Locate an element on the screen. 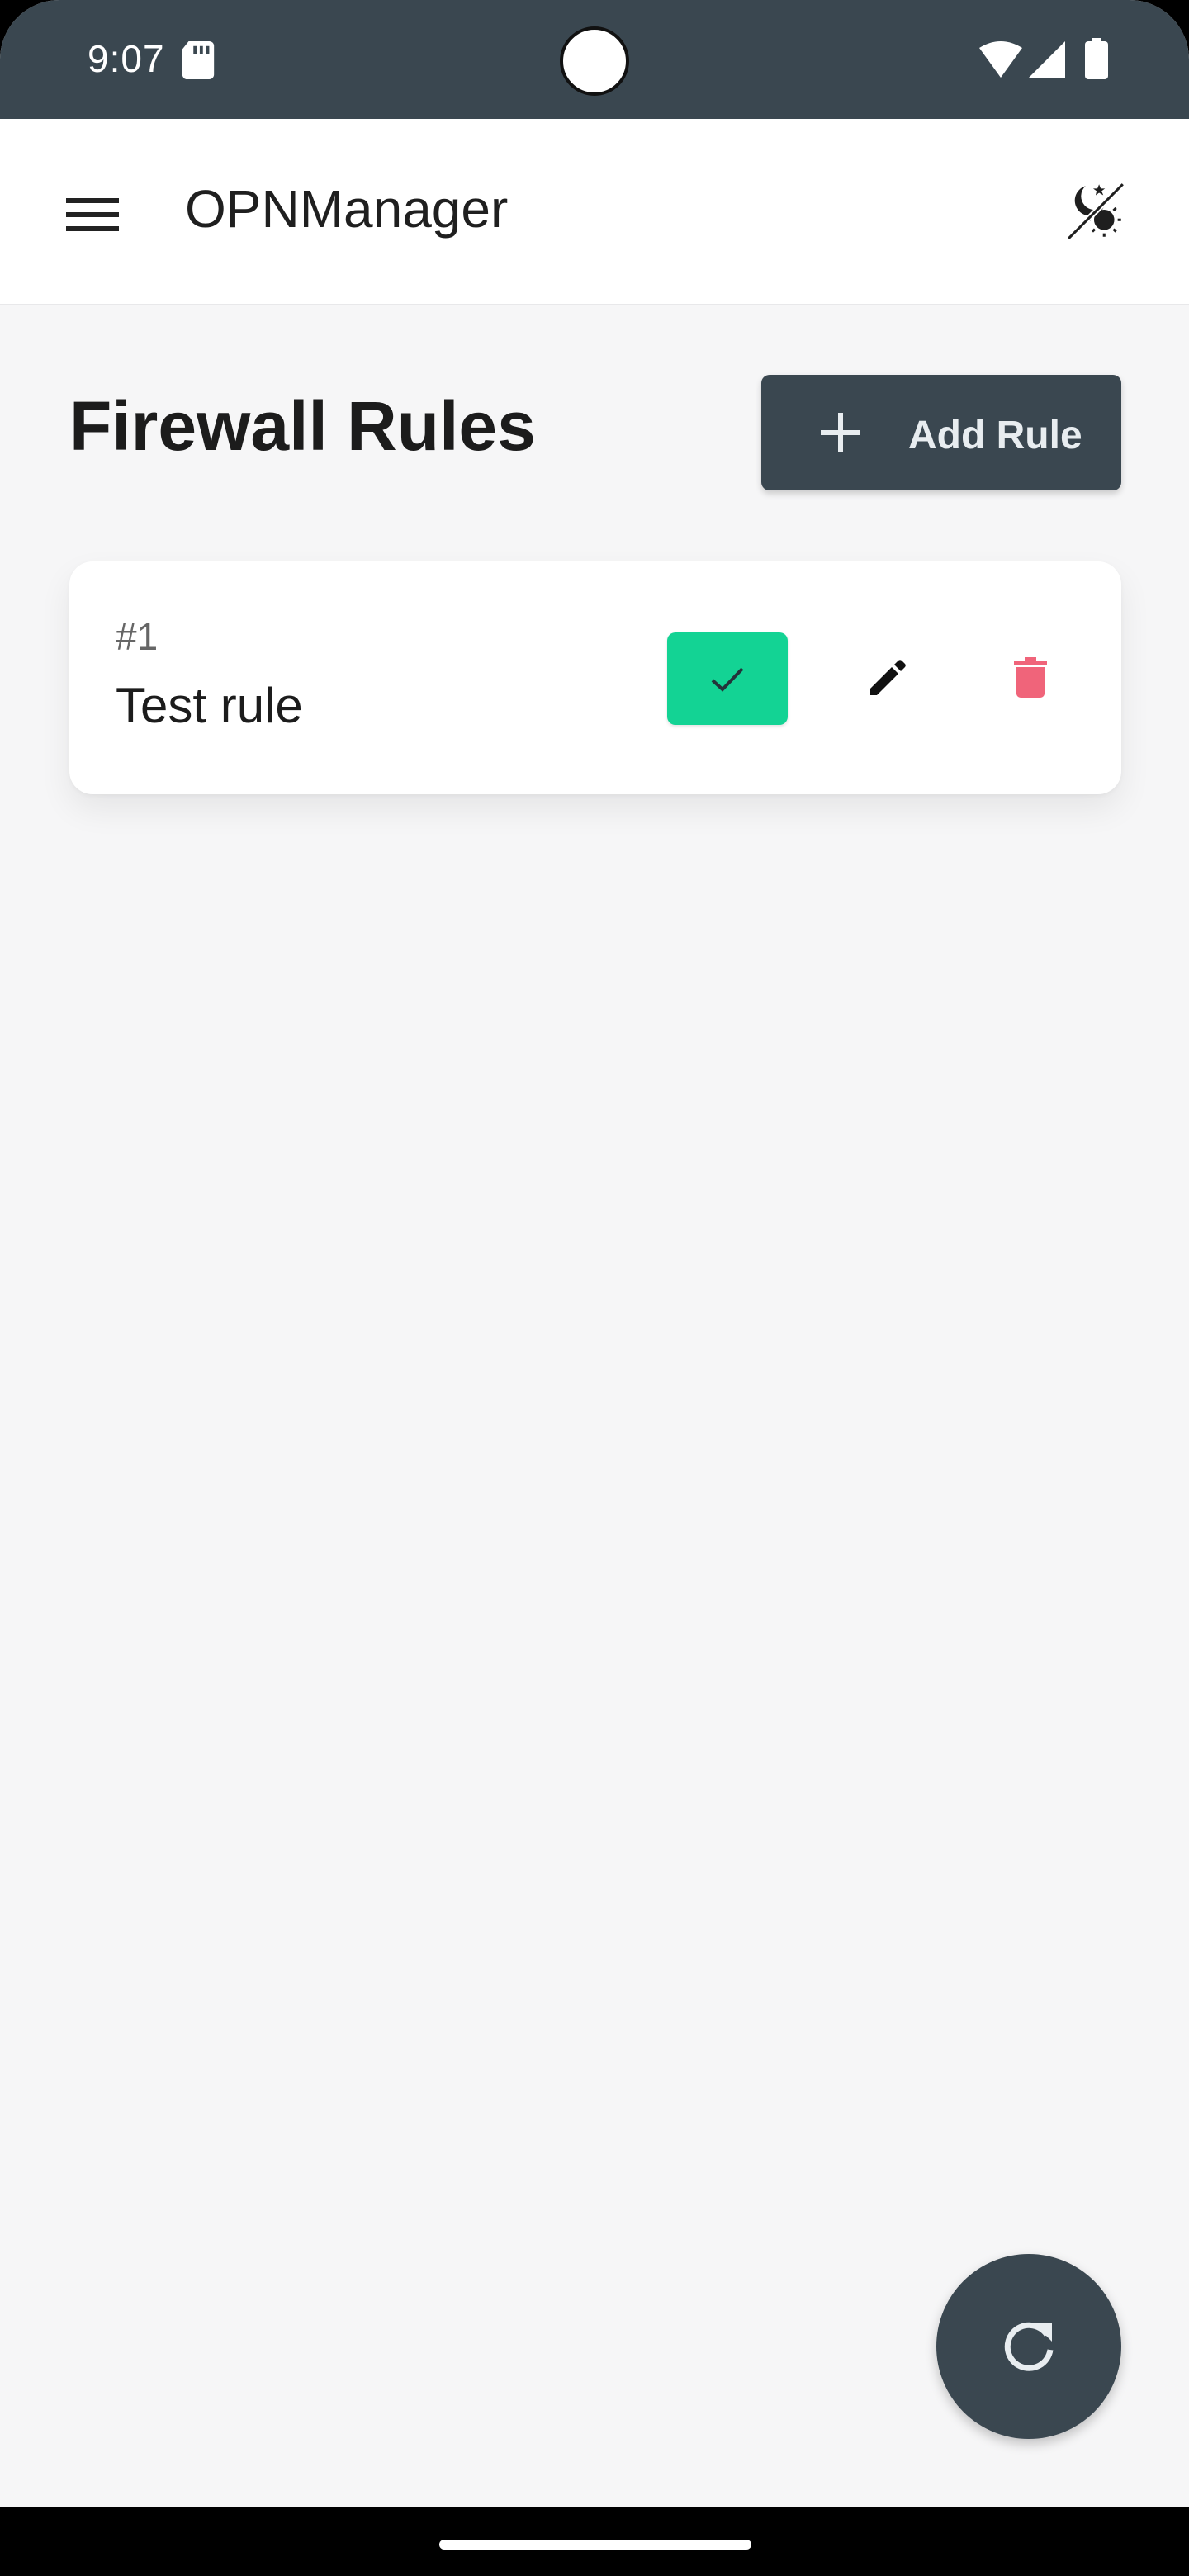 Image resolution: width=1189 pixels, height=2576 pixels. wifi-icon is located at coordinates (1000, 59).